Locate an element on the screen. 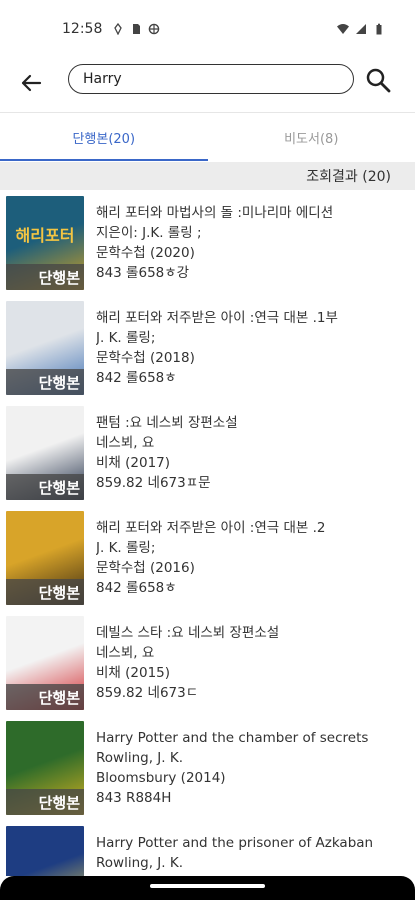 The width and height of the screenshot is (415, 900). search-box is located at coordinates (211, 79).